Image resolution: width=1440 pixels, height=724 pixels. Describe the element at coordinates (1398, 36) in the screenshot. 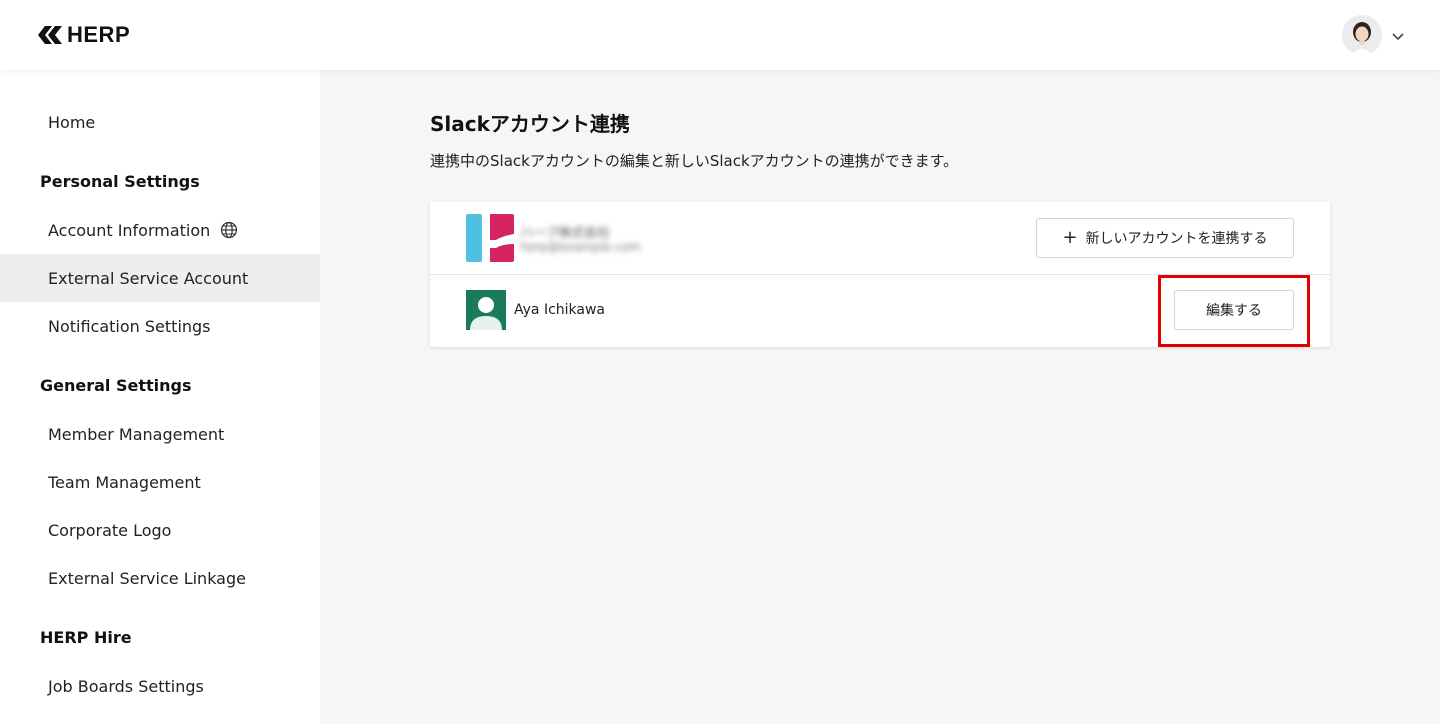

I see `chevron-down-icon` at that location.